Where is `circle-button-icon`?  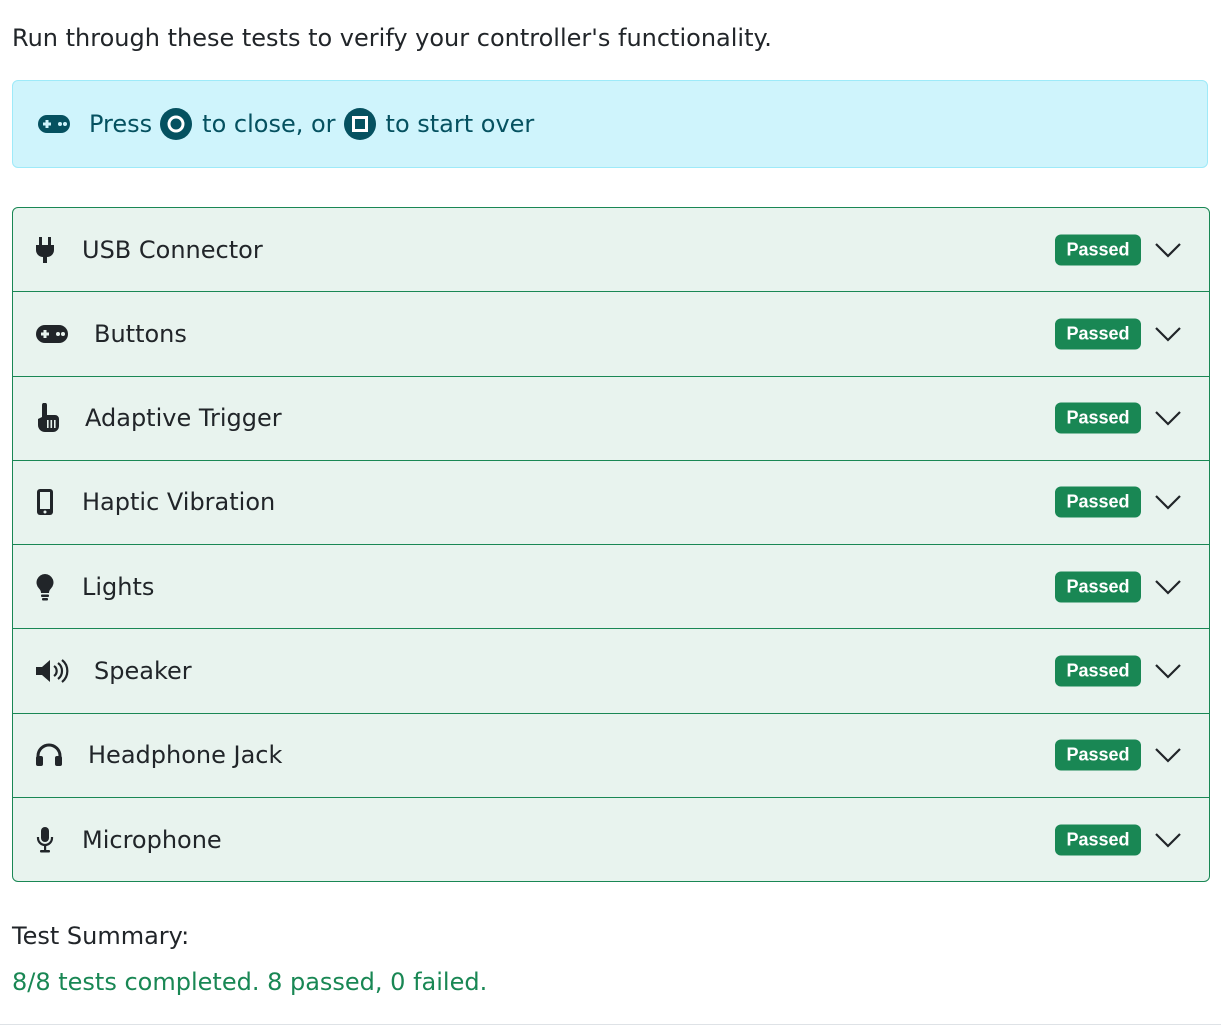
circle-button-icon is located at coordinates (176, 124).